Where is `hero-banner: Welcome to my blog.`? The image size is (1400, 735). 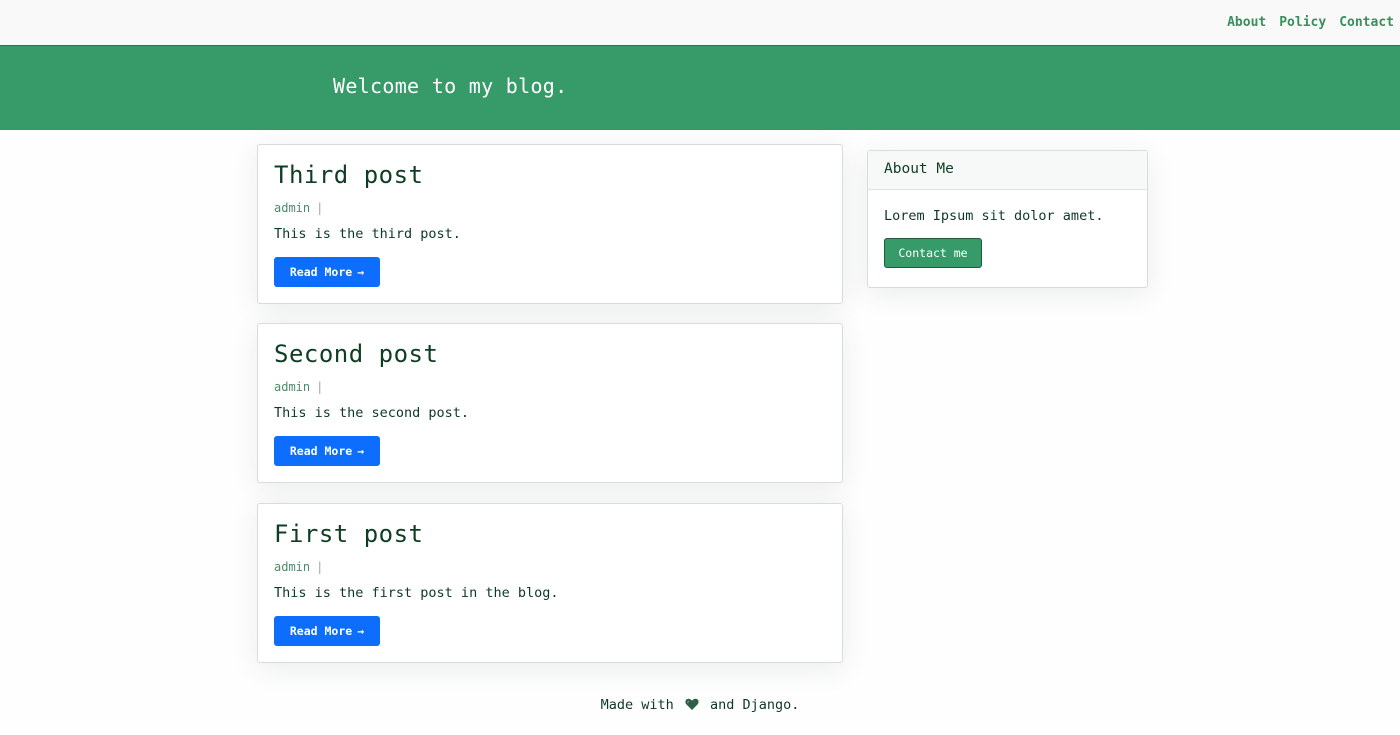 hero-banner: Welcome to my blog. is located at coordinates (700, 88).